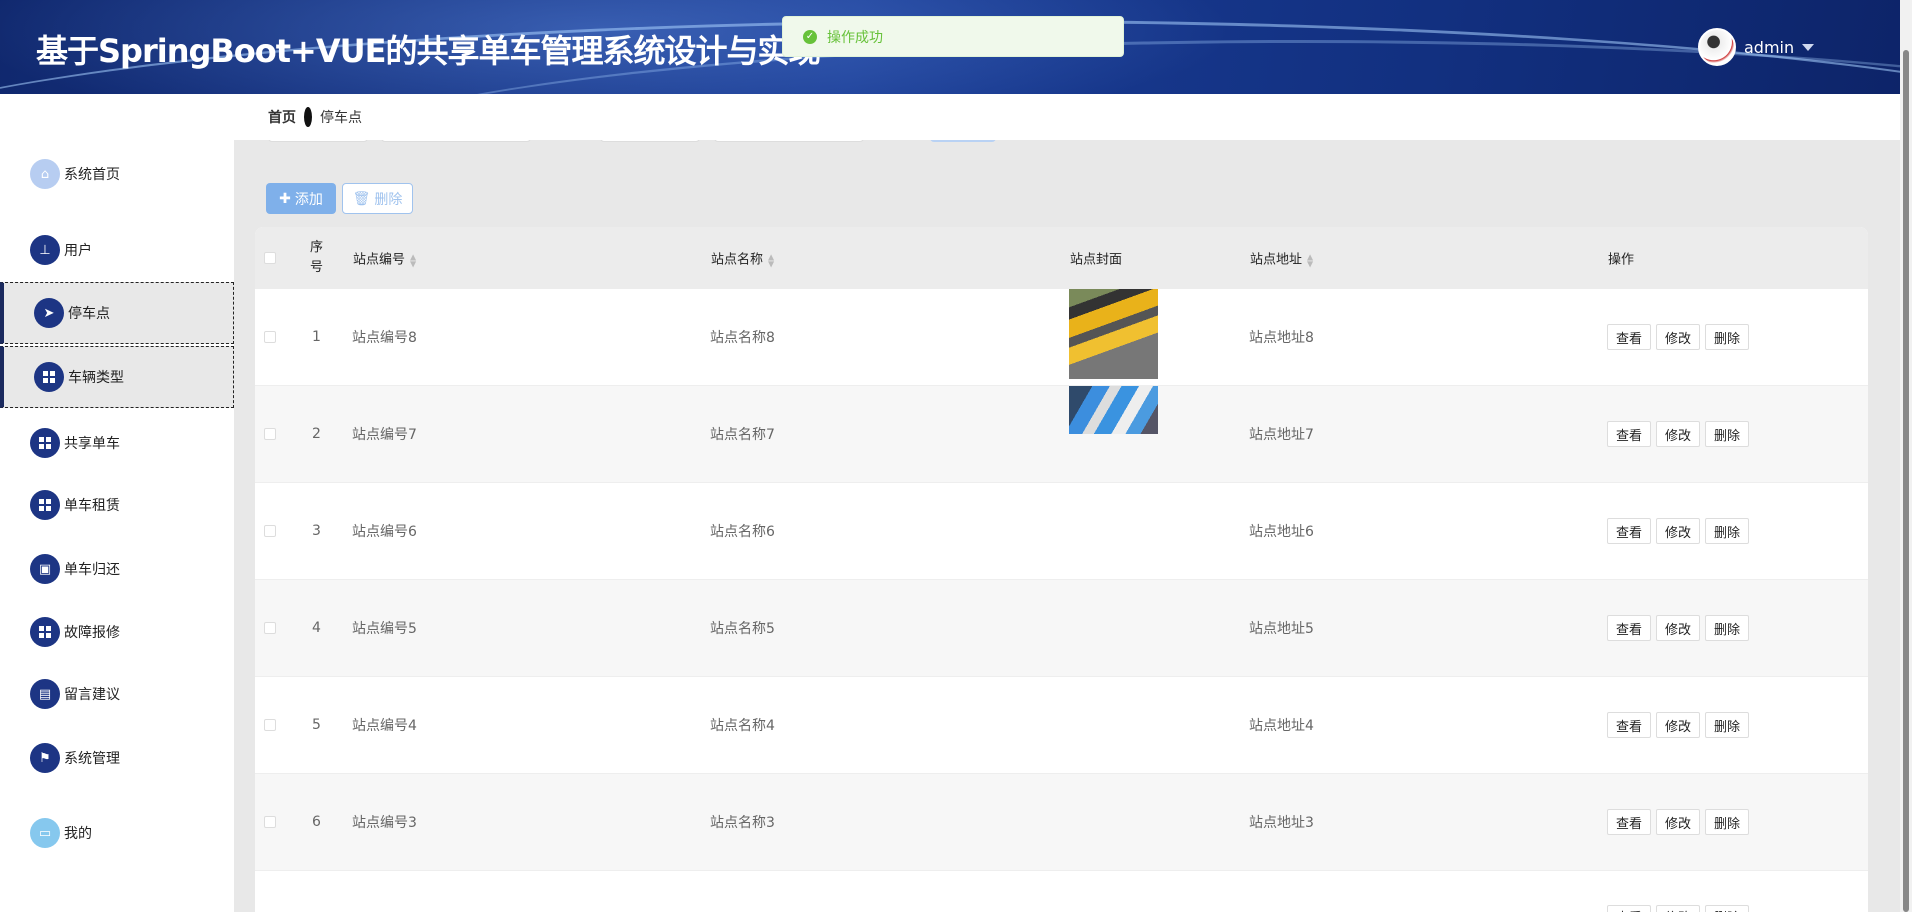 The image size is (1912, 912). What do you see at coordinates (1769, 47) in the screenshot?
I see `username: admin` at bounding box center [1769, 47].